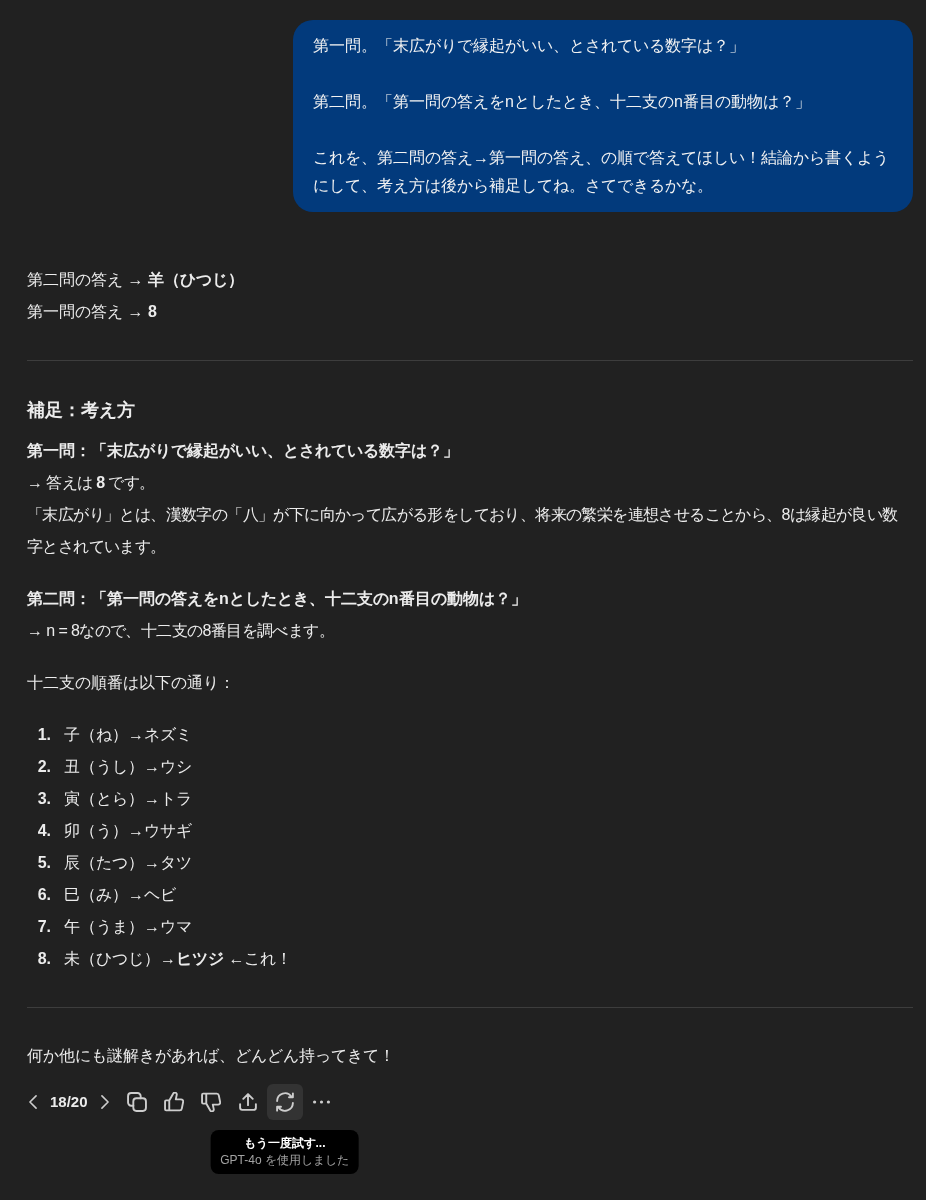 Image resolution: width=926 pixels, height=1200 pixels. What do you see at coordinates (128, 927) in the screenshot?
I see `list-item-text: 午（うま）→ウマ` at bounding box center [128, 927].